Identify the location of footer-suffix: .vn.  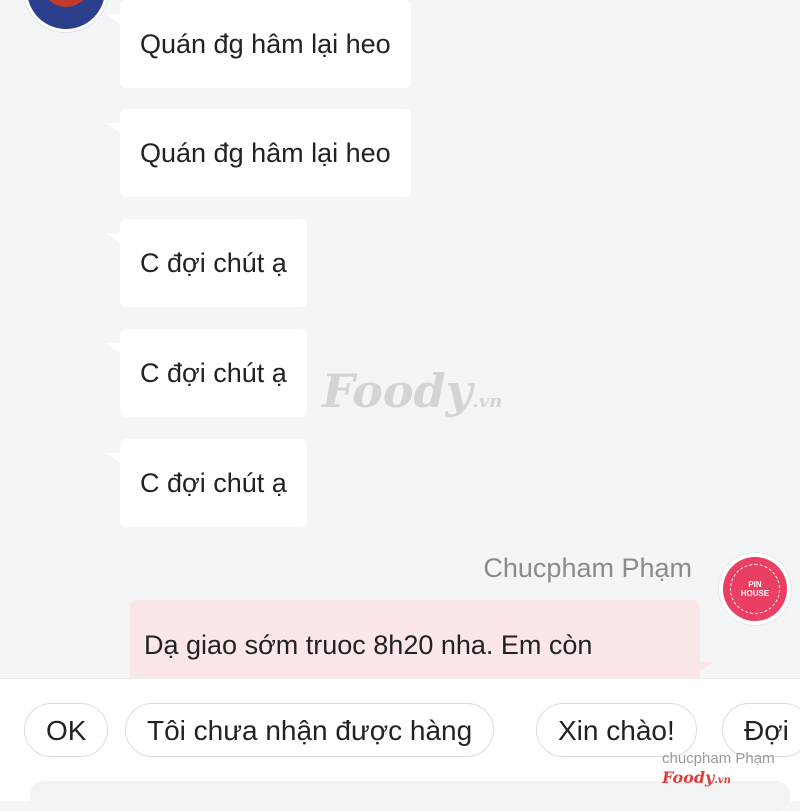
(722, 780).